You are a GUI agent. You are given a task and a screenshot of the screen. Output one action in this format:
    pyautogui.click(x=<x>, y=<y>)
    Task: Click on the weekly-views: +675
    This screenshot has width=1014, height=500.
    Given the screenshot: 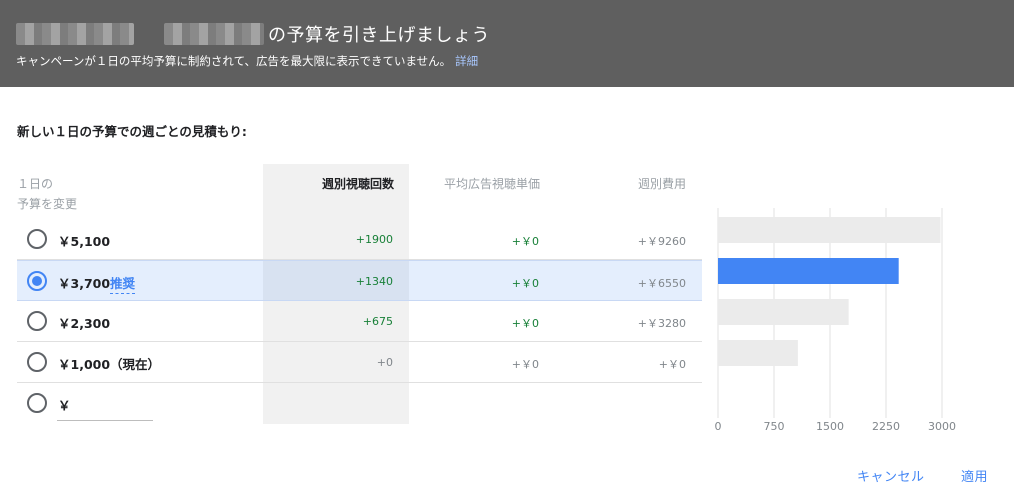 What is the action you would take?
    pyautogui.click(x=377, y=321)
    